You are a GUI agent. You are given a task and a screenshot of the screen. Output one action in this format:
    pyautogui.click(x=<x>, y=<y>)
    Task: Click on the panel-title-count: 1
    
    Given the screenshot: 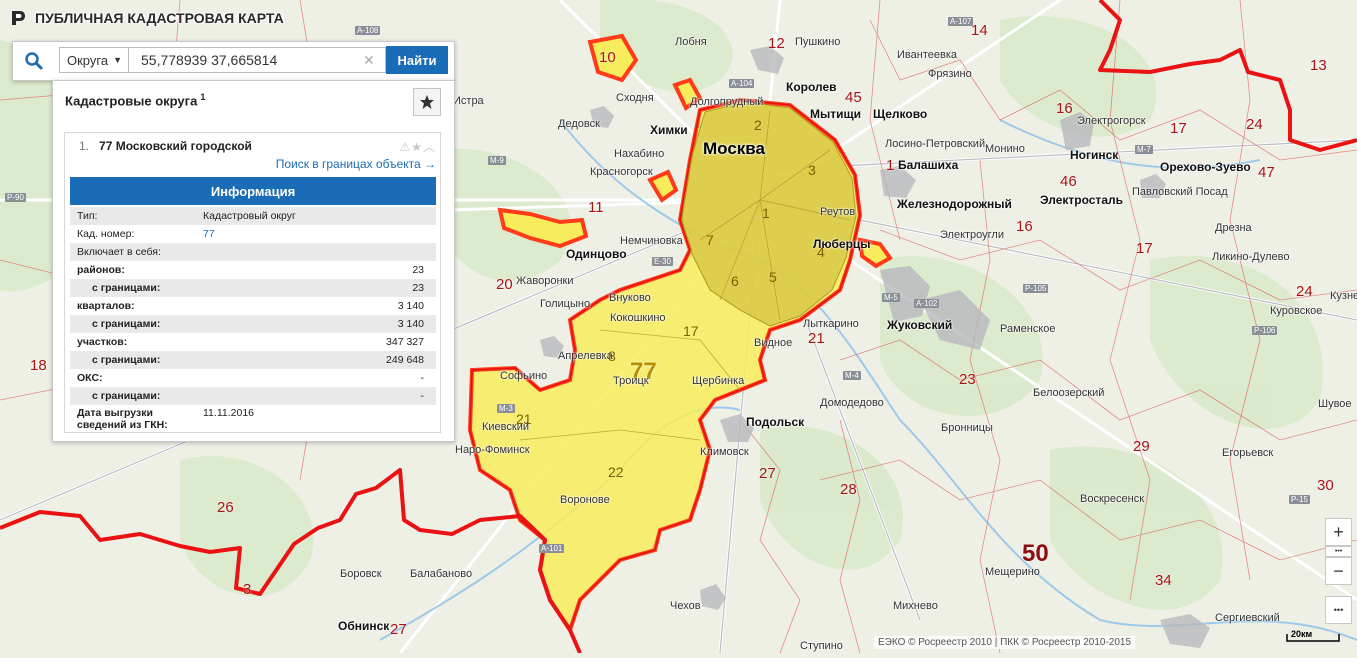 What is the action you would take?
    pyautogui.click(x=203, y=97)
    